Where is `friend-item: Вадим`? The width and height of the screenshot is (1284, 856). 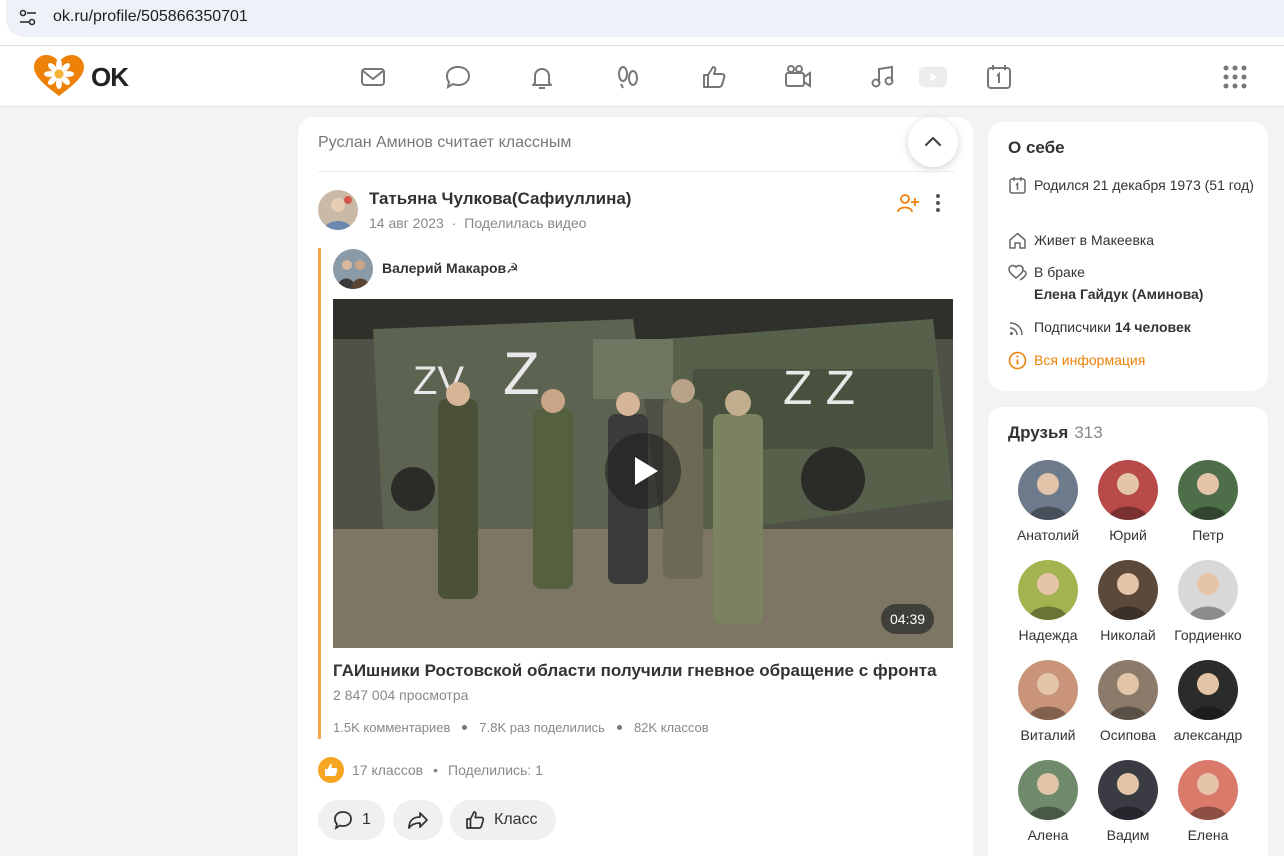
friend-item: Вадим is located at coordinates (1128, 801).